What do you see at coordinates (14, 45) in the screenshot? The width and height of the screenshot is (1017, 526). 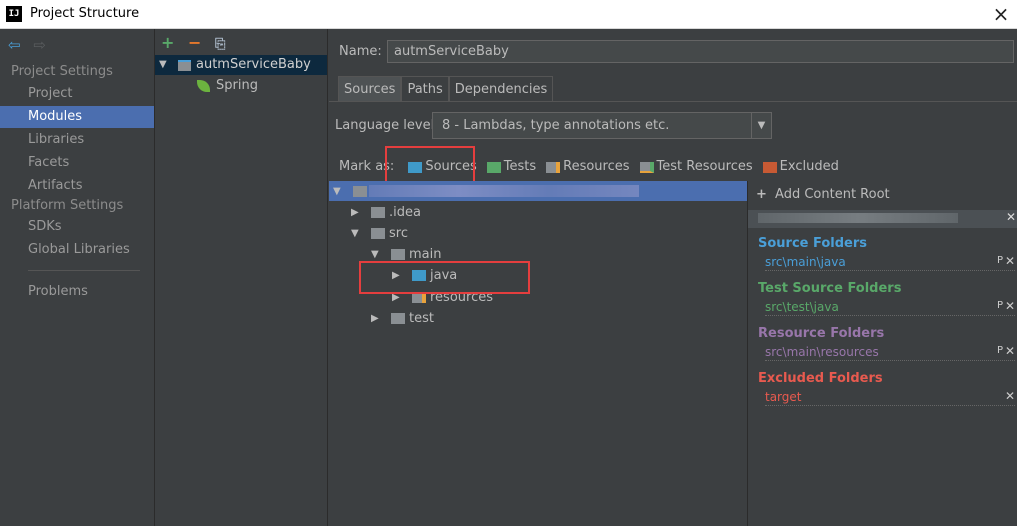 I see `back-arrow-icon: ⇦` at bounding box center [14, 45].